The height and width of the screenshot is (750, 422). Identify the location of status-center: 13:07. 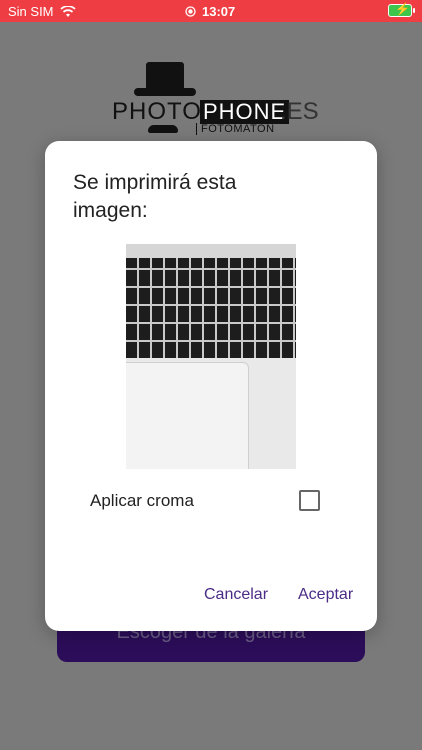
(210, 11).